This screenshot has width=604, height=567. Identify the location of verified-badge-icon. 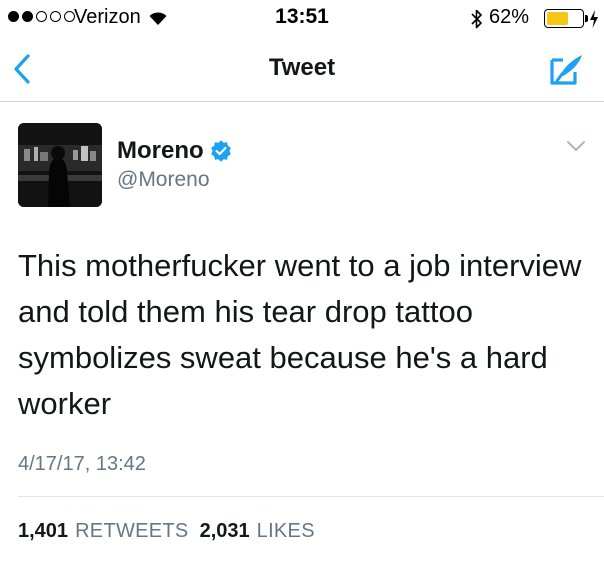
(220, 151).